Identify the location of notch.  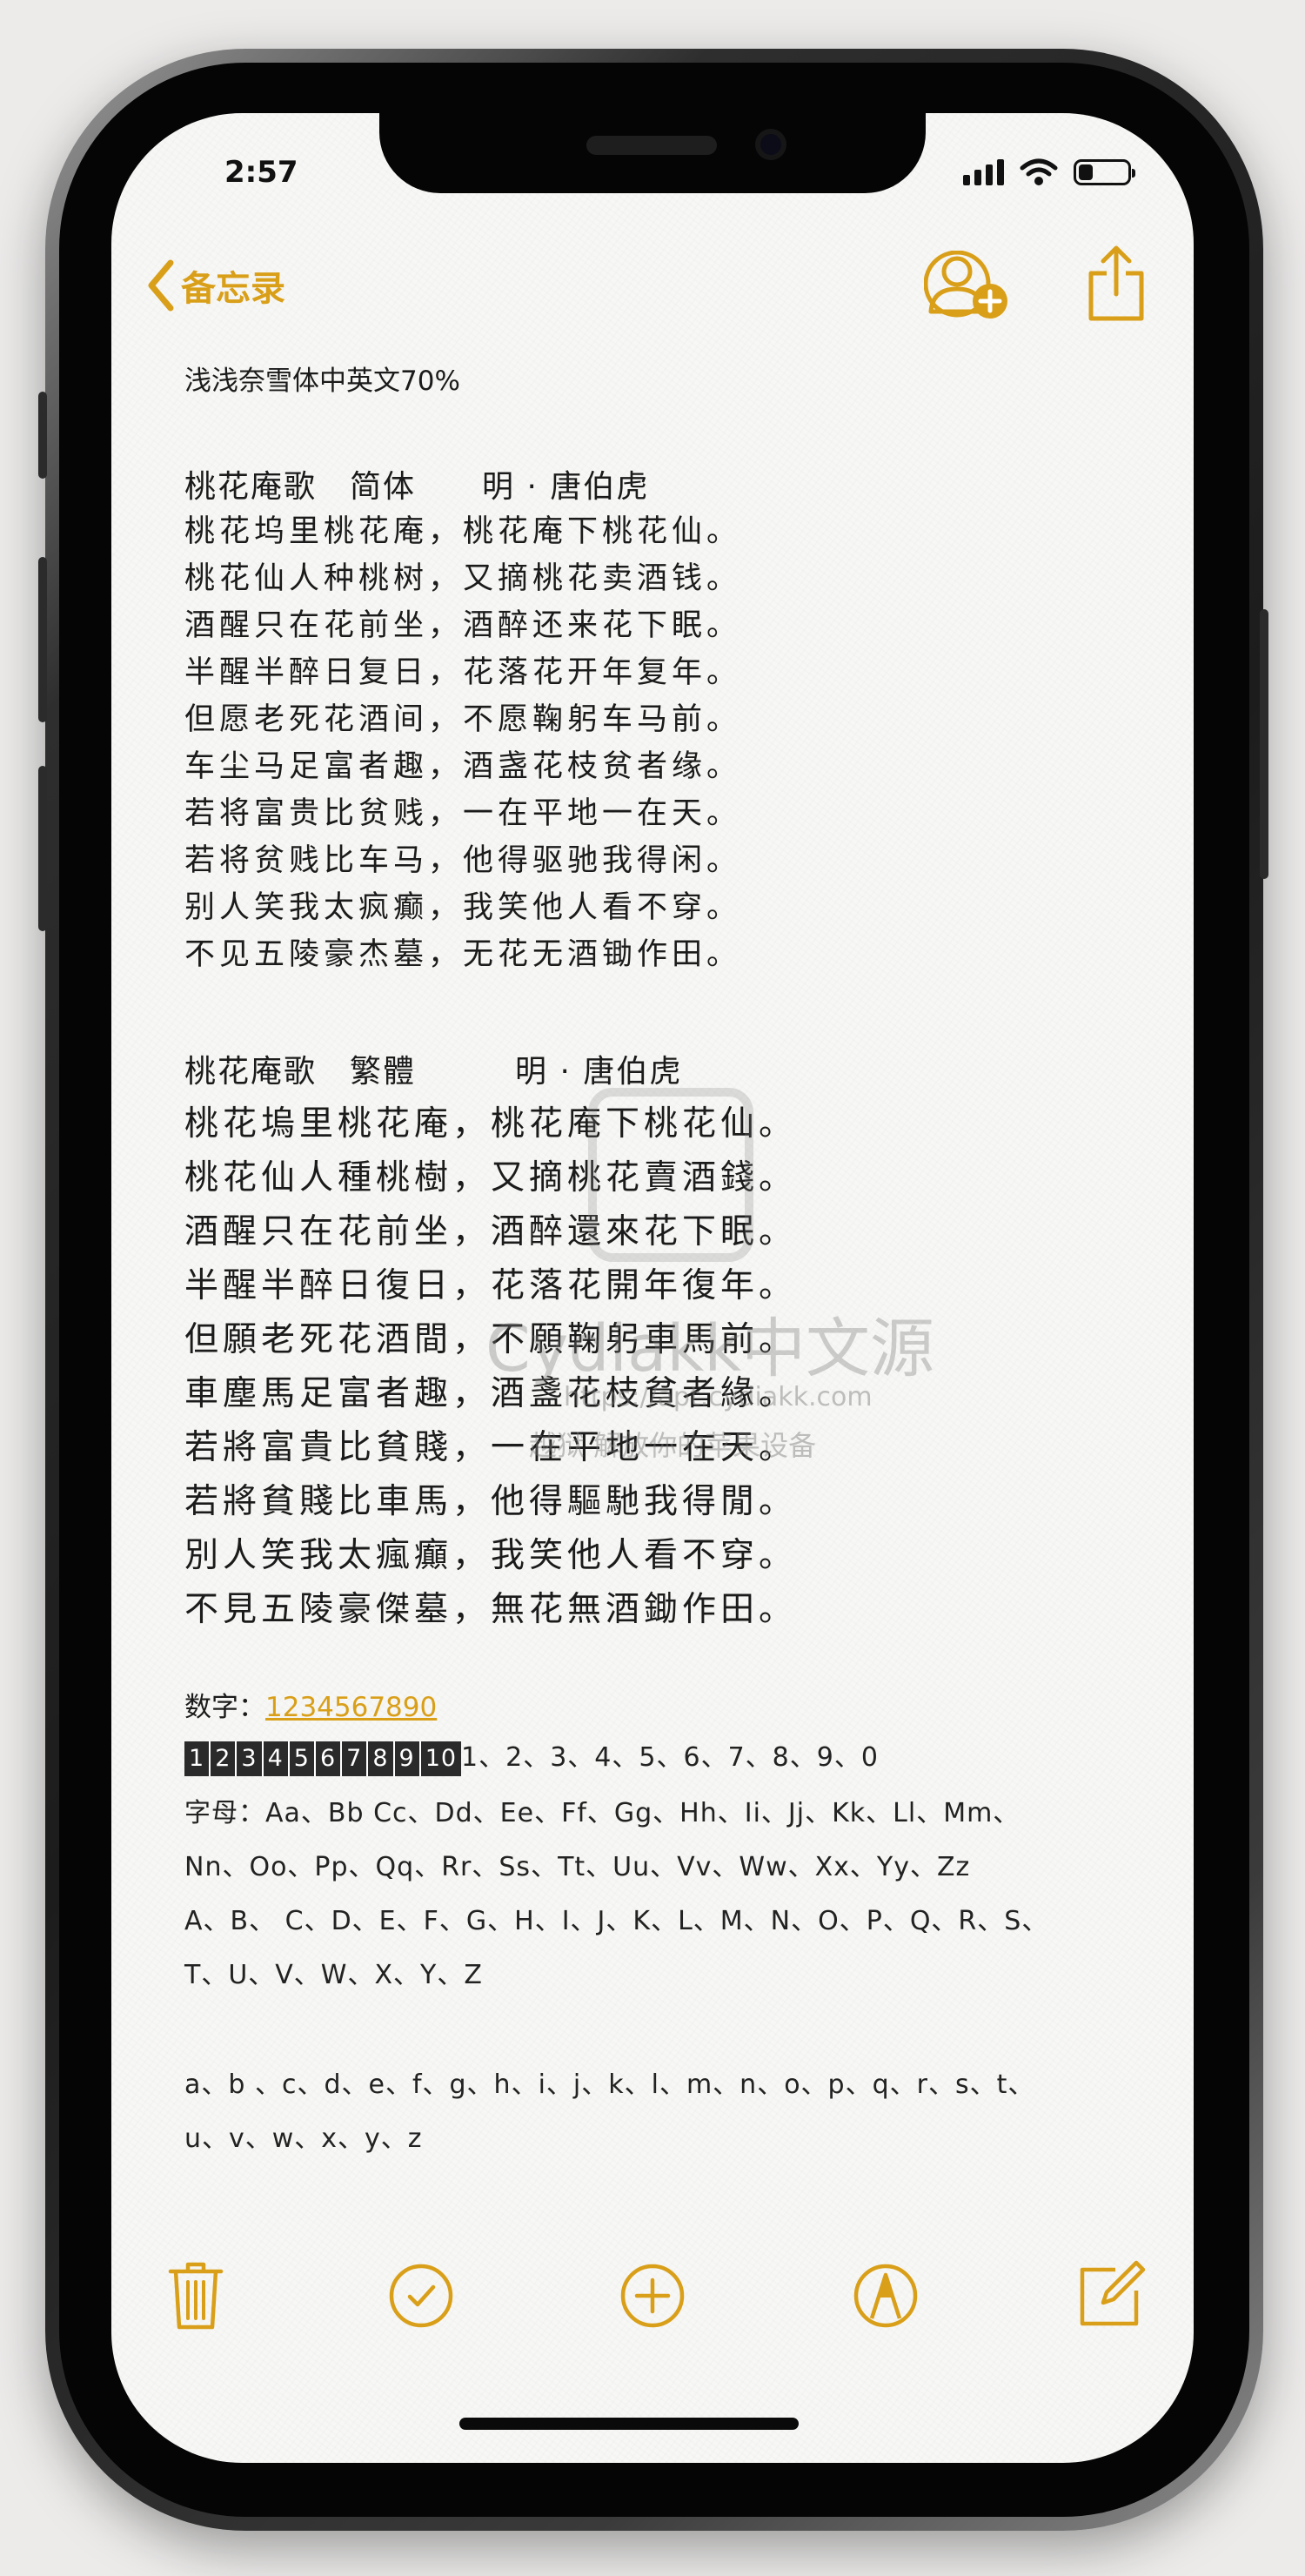
(652, 153).